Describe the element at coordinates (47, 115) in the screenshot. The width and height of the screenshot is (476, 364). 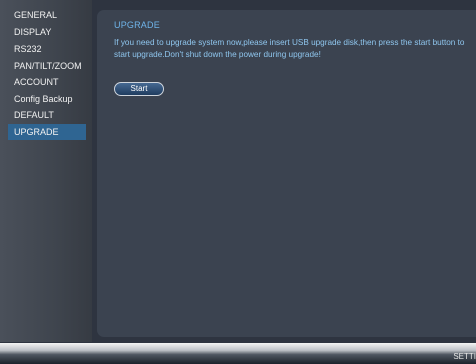
I see `sidebar-item-default: DEFAULT` at that location.